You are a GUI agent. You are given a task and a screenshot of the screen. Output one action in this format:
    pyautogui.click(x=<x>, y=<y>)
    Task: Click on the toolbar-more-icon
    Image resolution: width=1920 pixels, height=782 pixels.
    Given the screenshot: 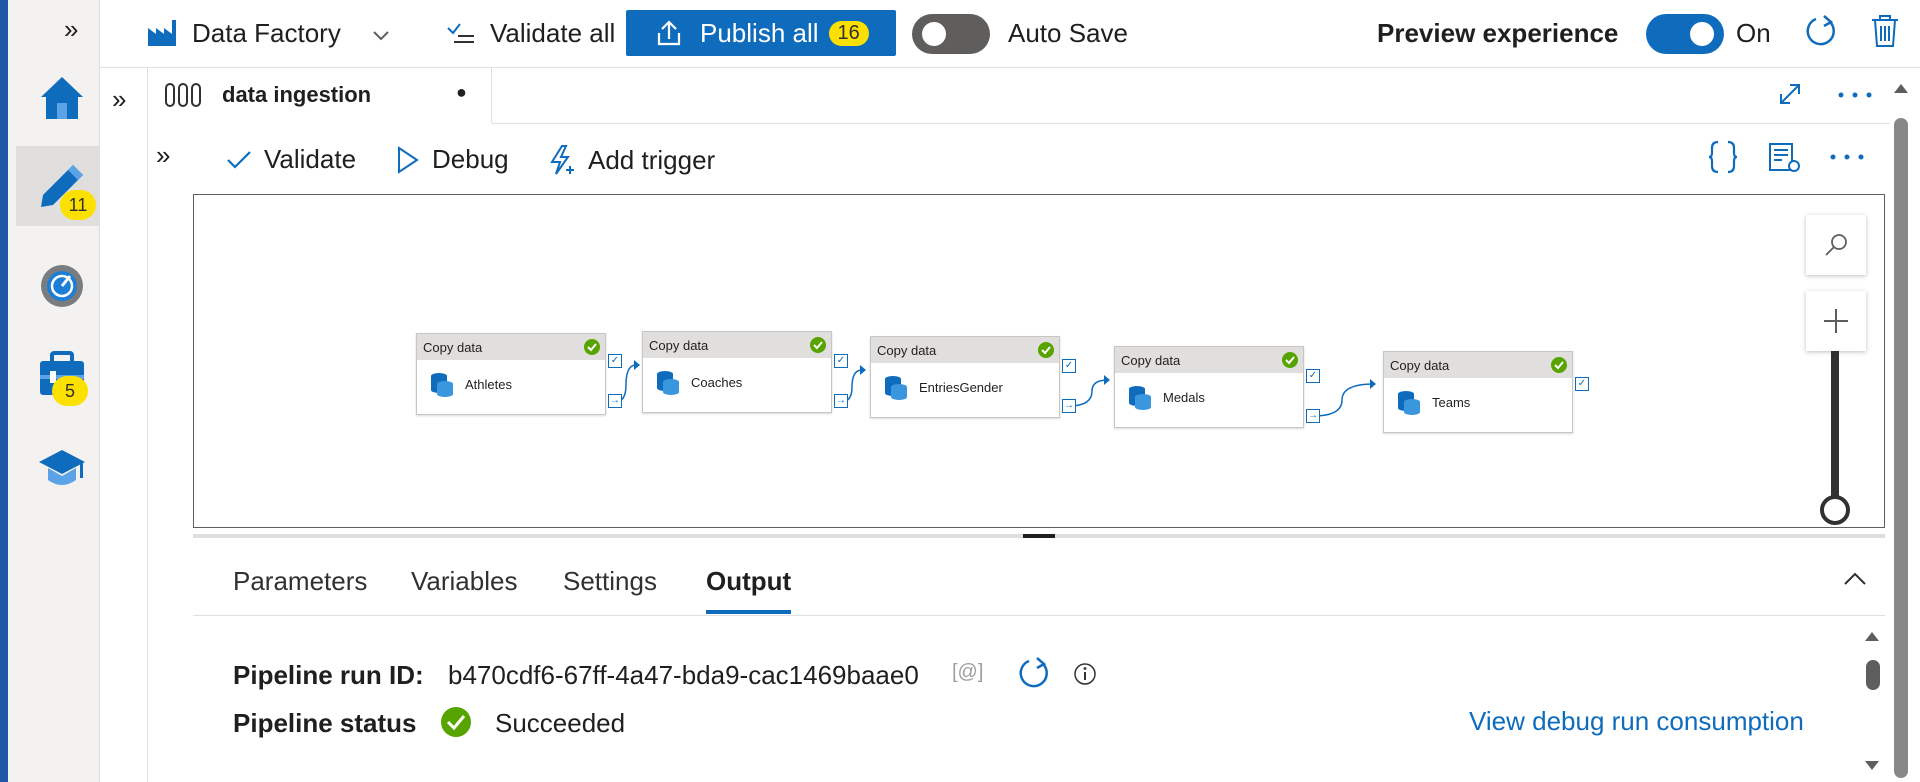 What is the action you would take?
    pyautogui.click(x=1847, y=157)
    